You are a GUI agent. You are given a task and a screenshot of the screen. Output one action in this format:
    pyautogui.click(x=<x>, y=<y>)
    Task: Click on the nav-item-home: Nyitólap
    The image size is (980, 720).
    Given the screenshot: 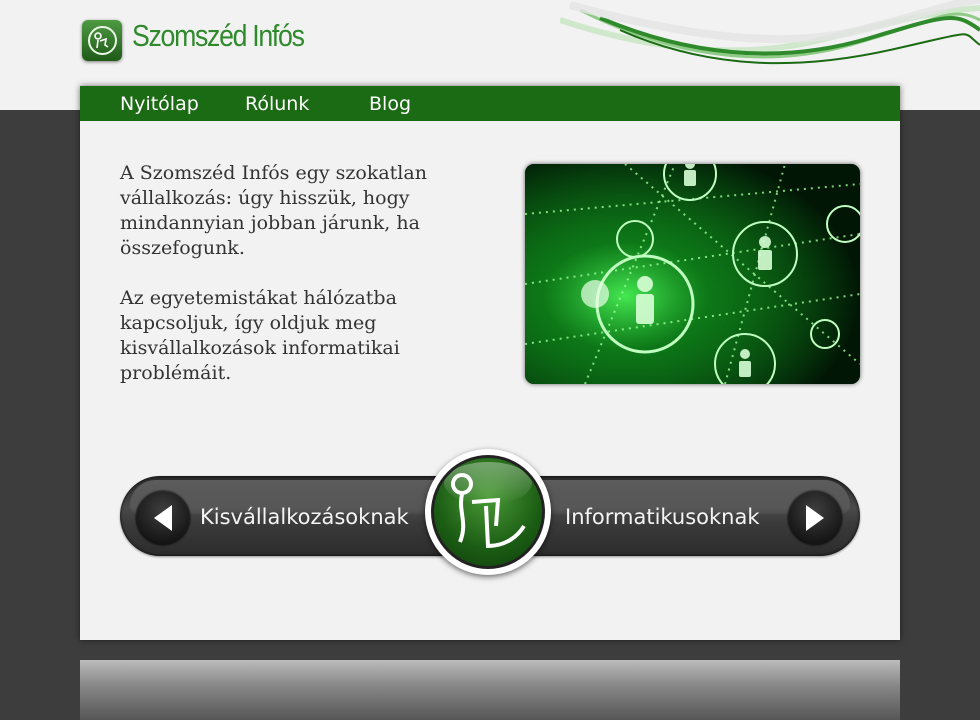 What is the action you would take?
    pyautogui.click(x=159, y=104)
    